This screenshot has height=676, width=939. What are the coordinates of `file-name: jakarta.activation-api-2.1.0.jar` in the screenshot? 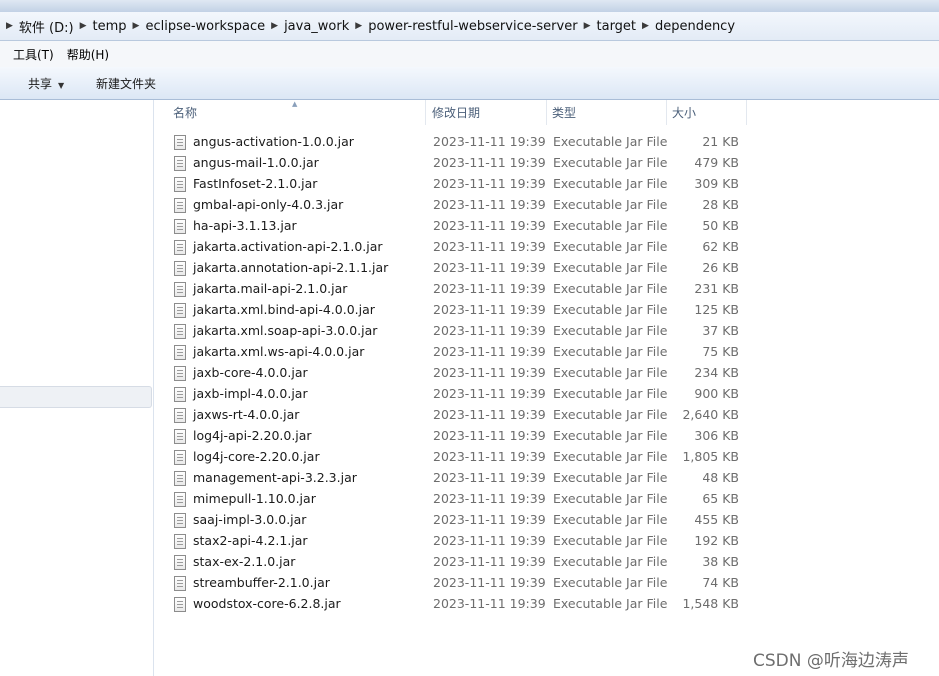 It's located at (288, 246).